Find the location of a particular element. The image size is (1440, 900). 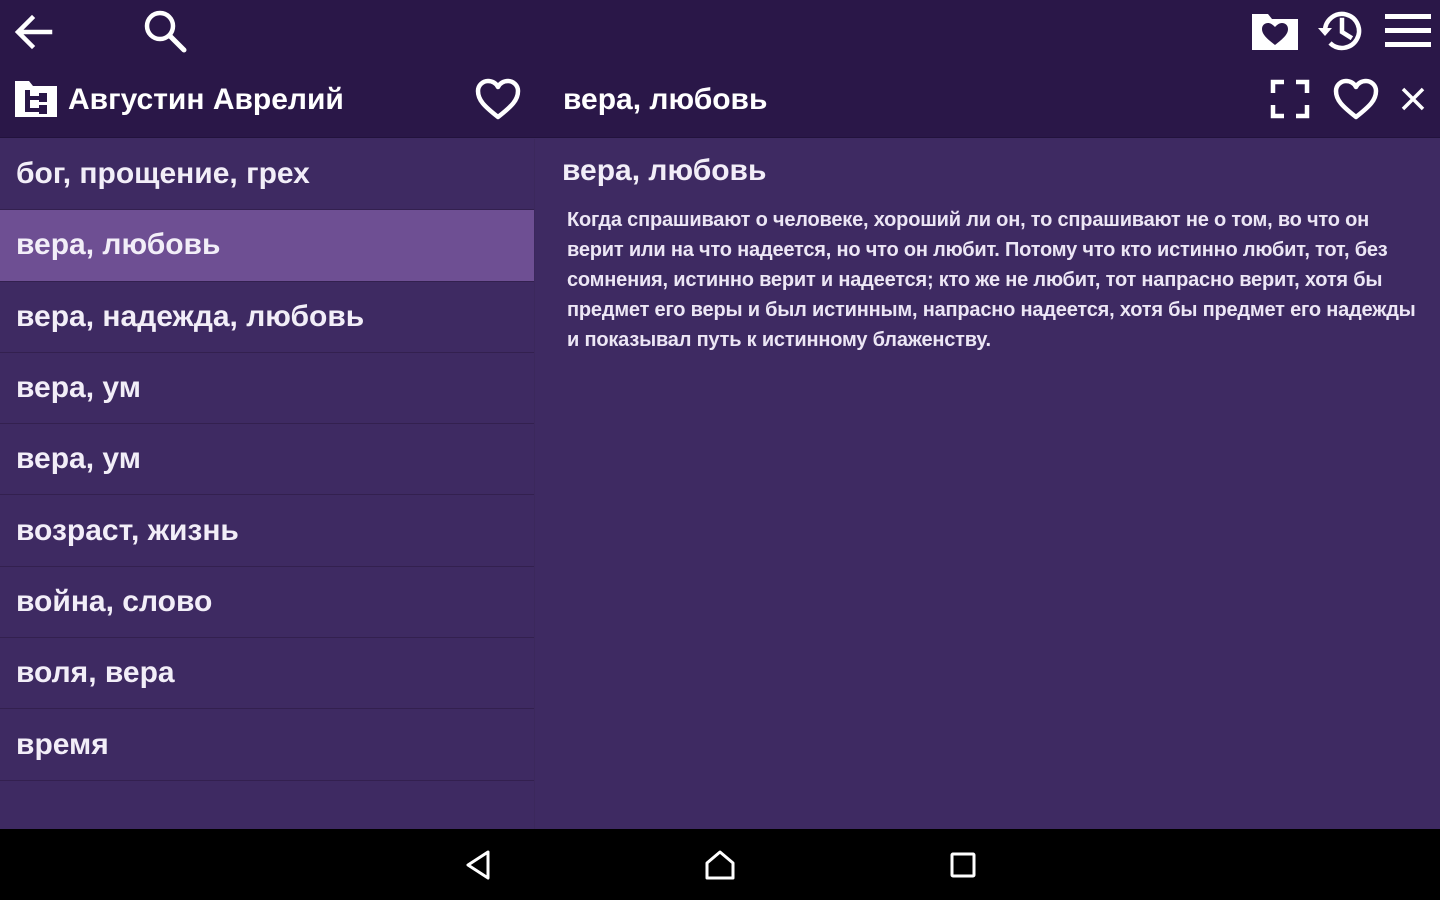

recents-square-icon is located at coordinates (963, 865).